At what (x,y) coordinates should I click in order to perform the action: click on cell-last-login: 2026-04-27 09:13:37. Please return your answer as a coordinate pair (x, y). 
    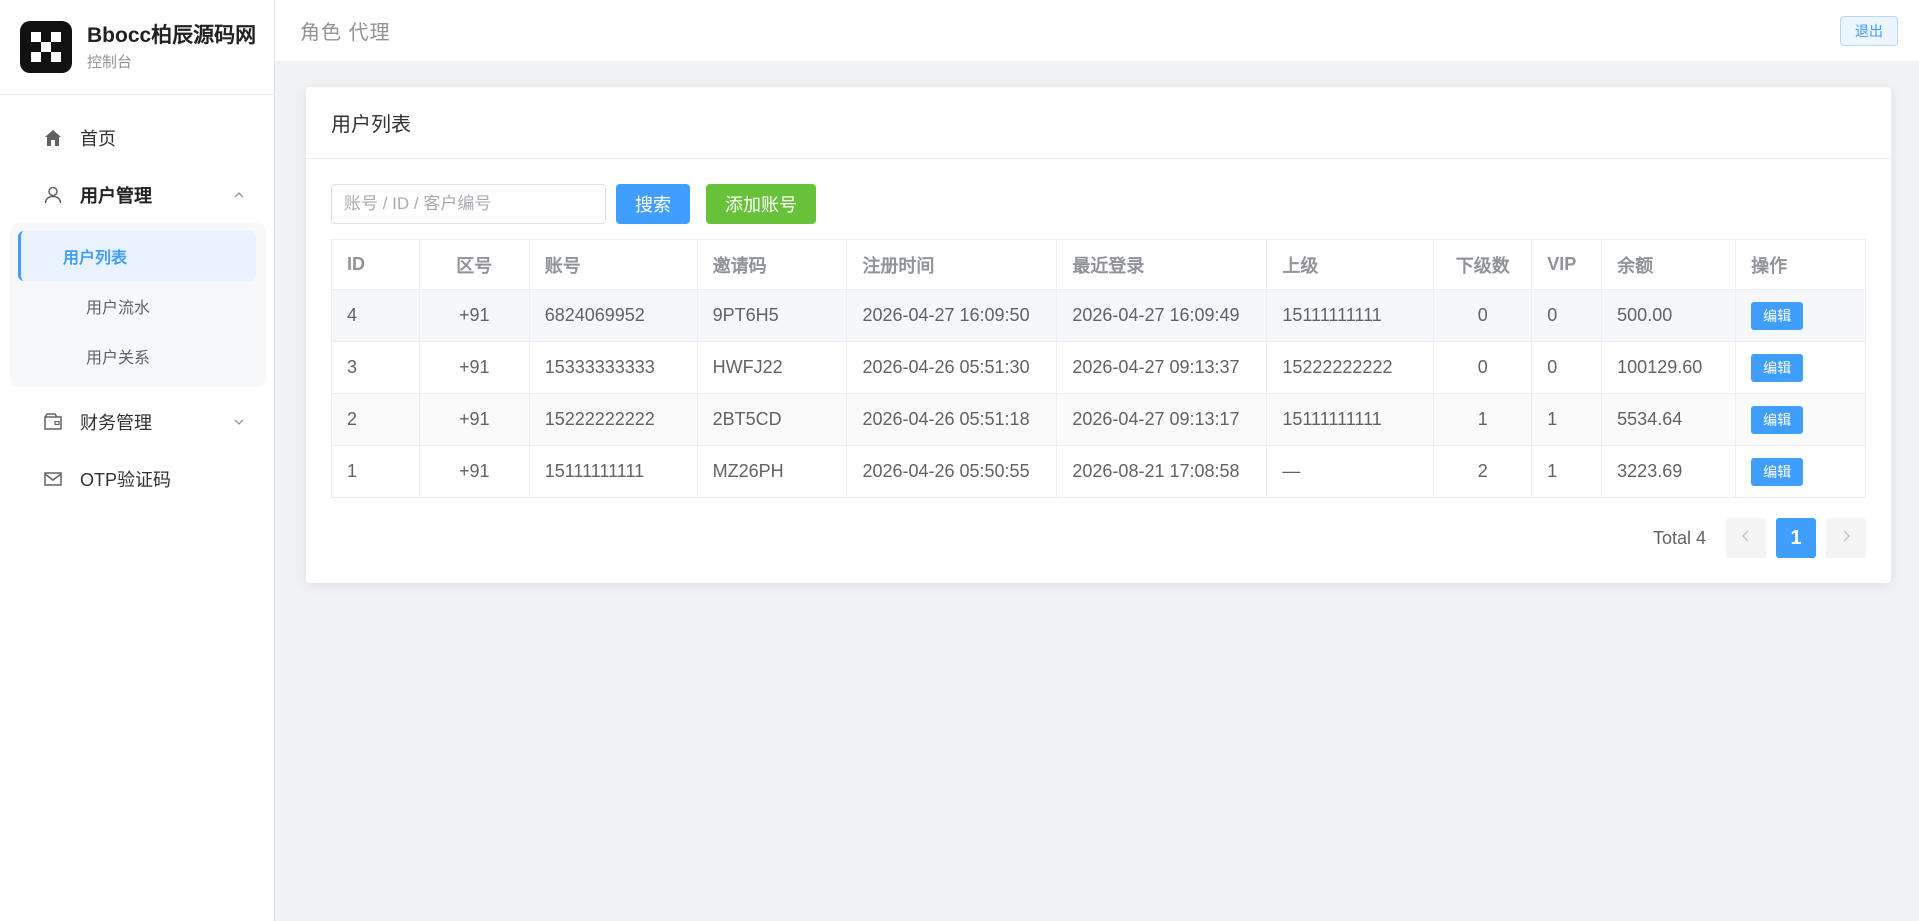
    Looking at the image, I should click on (1162, 367).